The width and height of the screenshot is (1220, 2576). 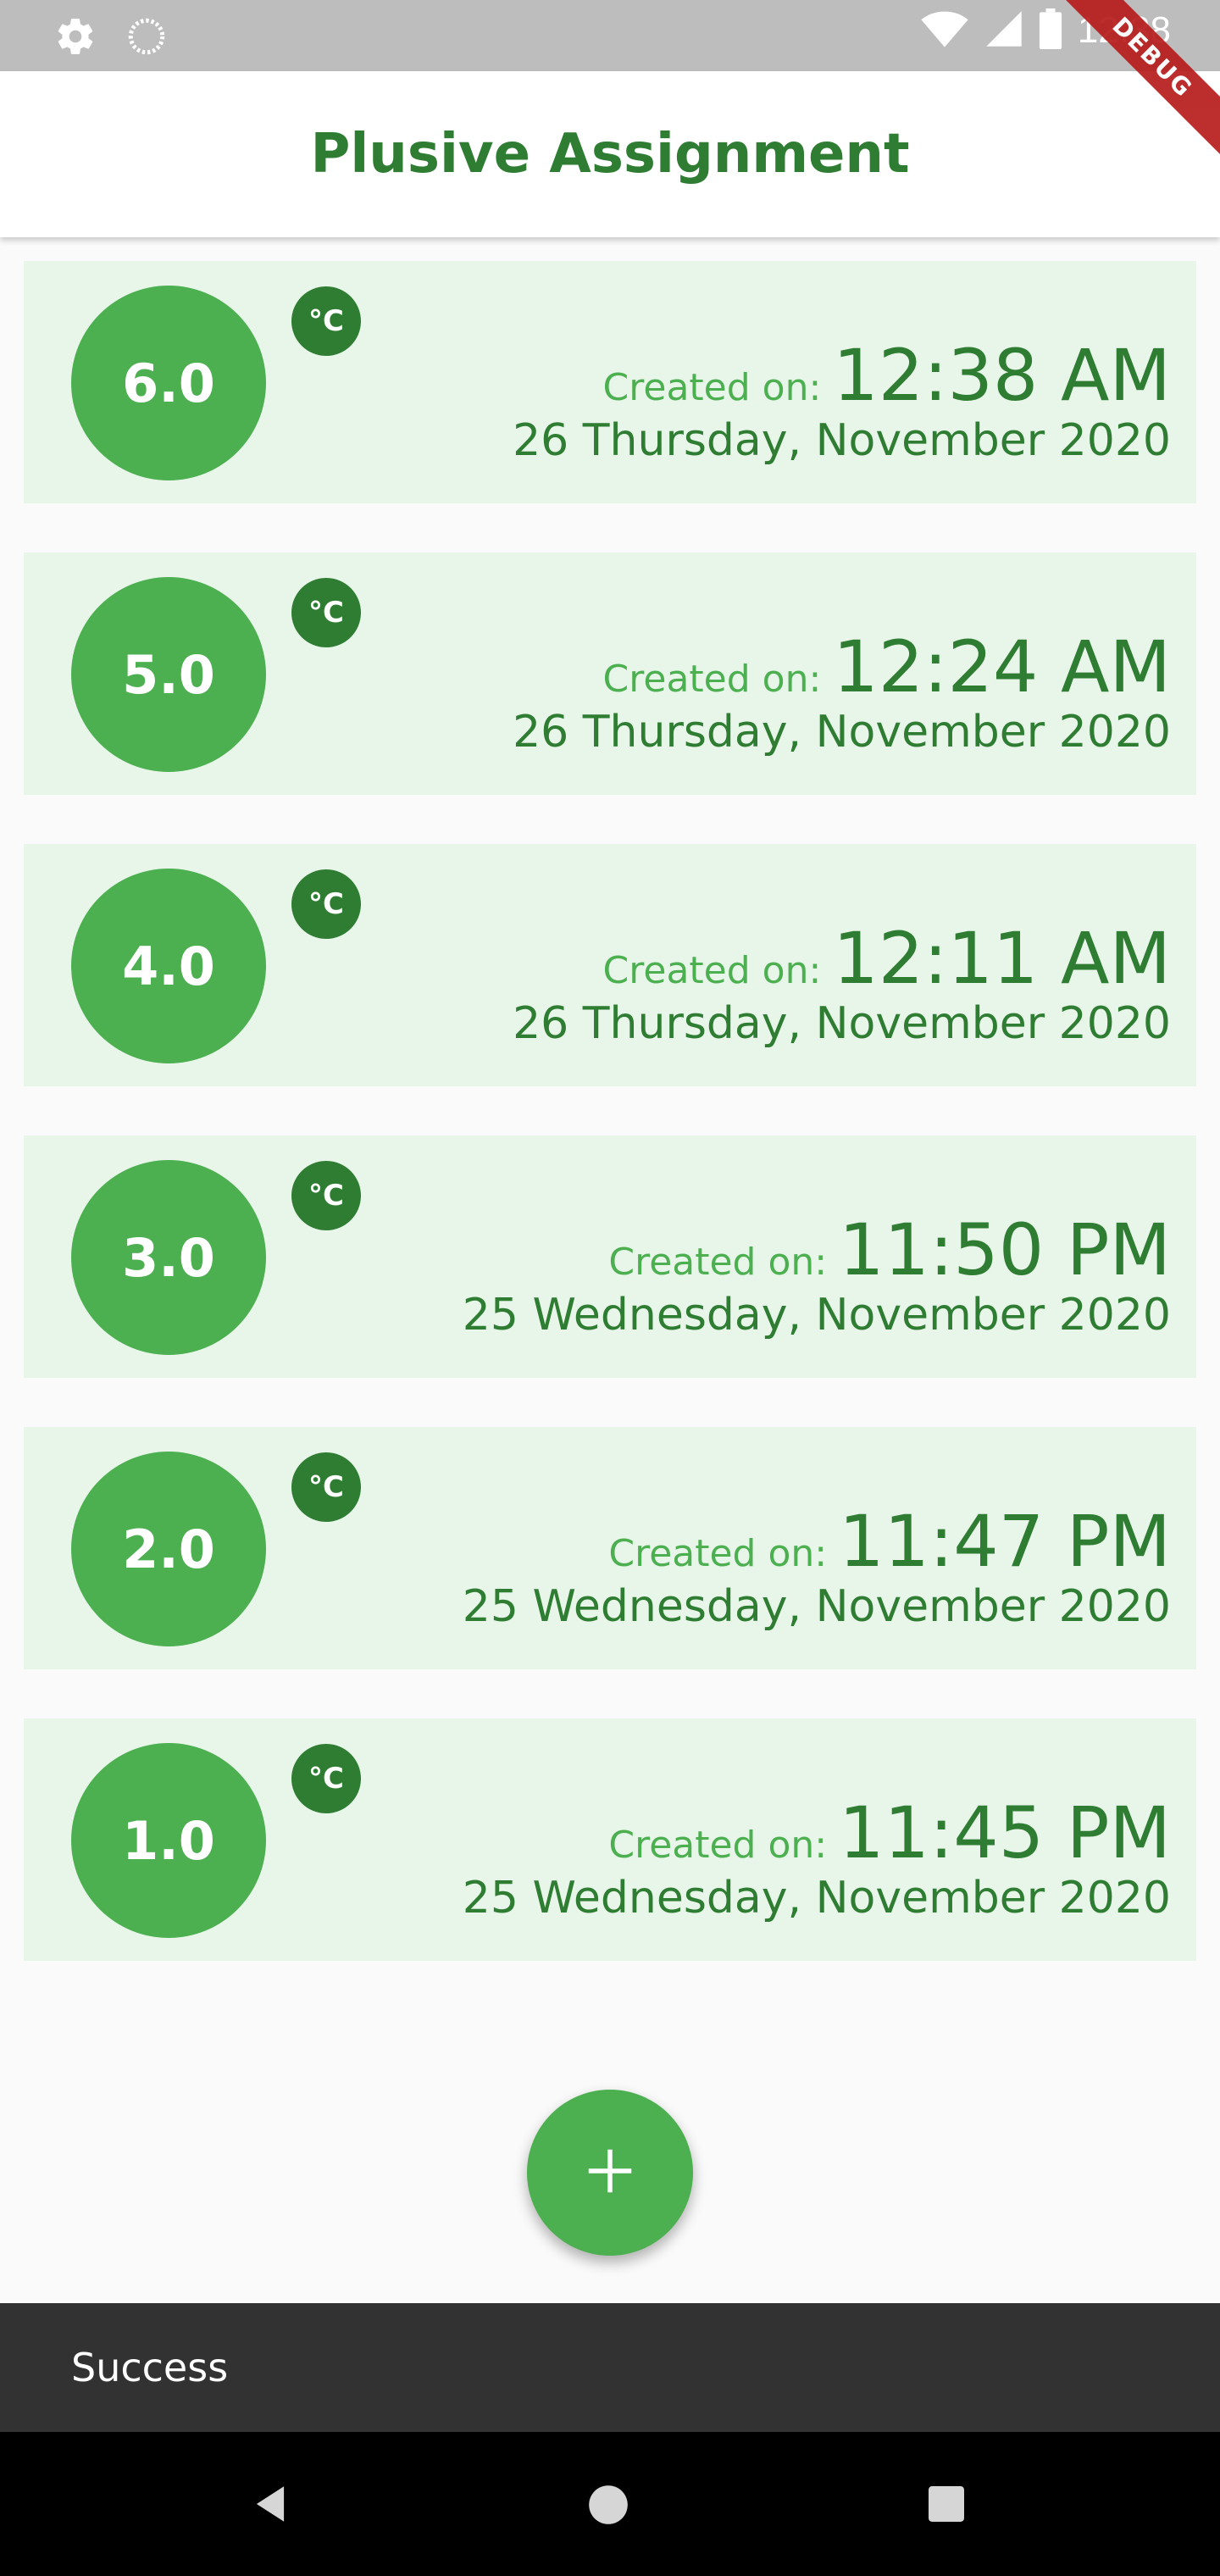 What do you see at coordinates (270, 2505) in the screenshot?
I see `back-icon` at bounding box center [270, 2505].